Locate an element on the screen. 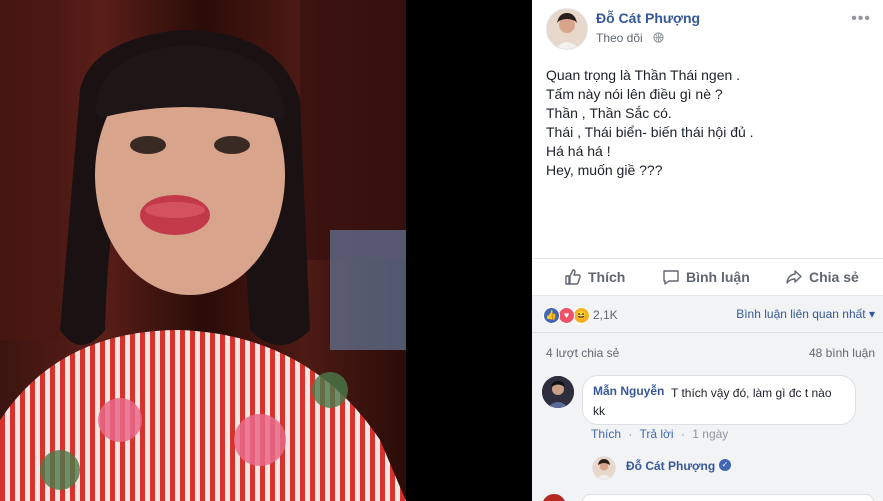  share-label: Chia sẻ is located at coordinates (834, 277).